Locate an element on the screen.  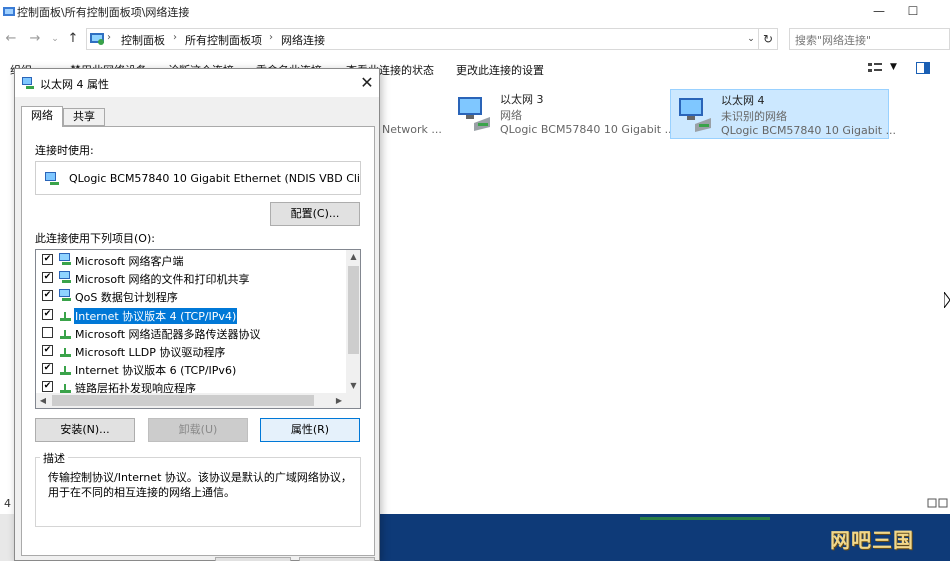
list-item: ✔ Microsoft LLDP 协议驱动程序 is located at coordinates (191, 351).